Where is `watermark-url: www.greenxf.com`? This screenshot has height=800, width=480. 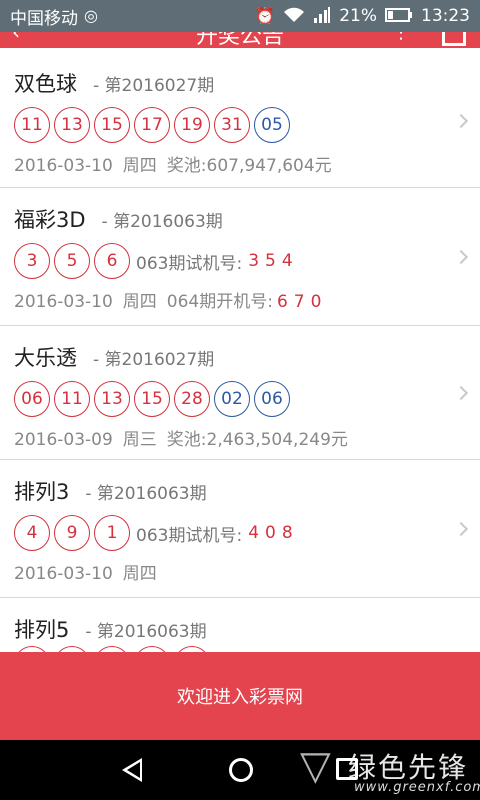
watermark-url: www.greenxf.com is located at coordinates (417, 787).